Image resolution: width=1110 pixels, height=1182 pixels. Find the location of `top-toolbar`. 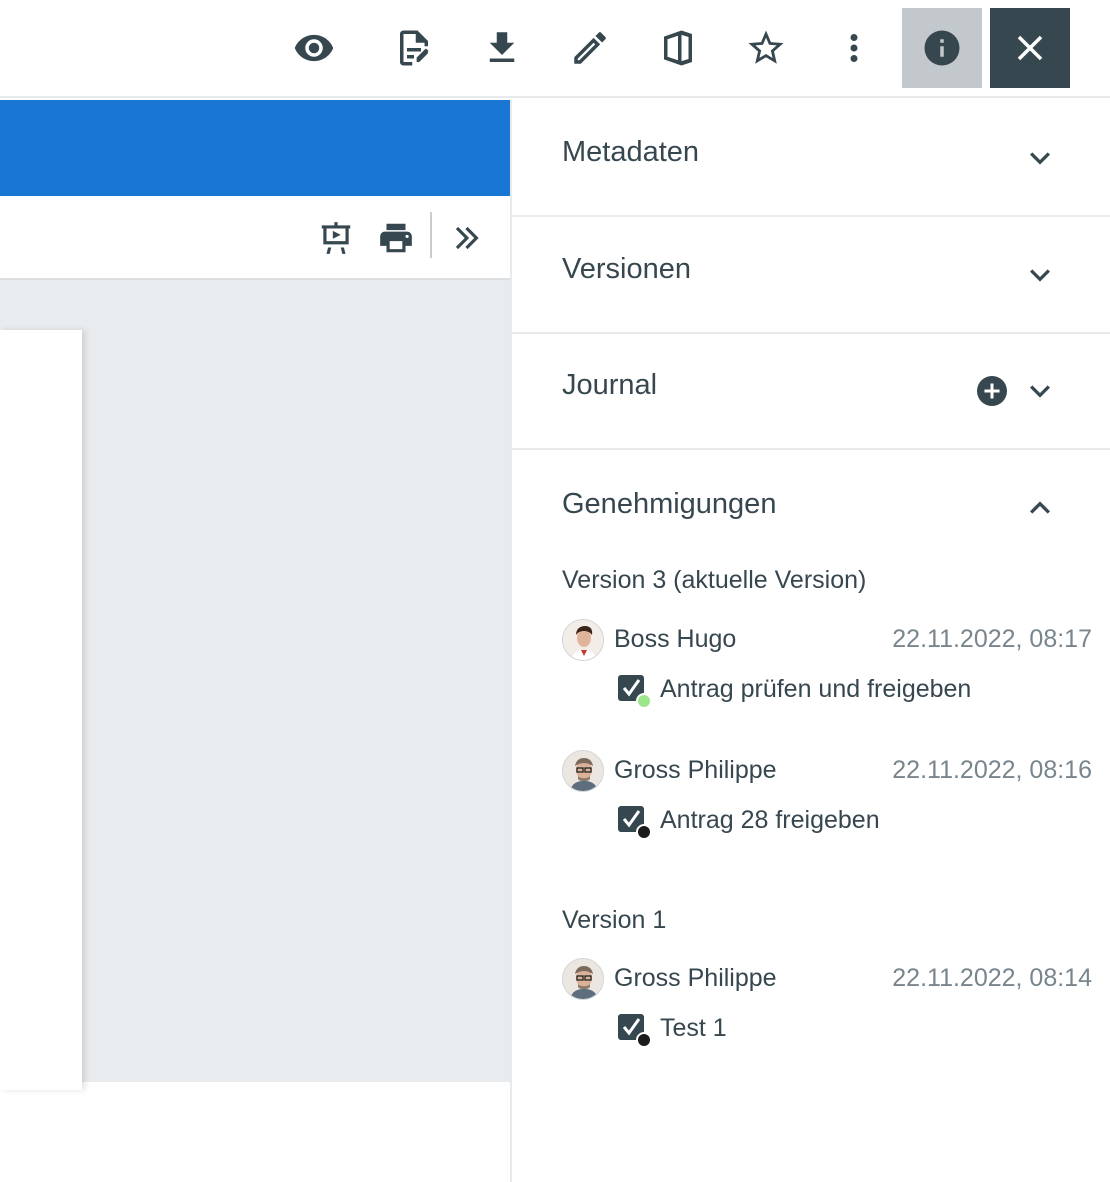

top-toolbar is located at coordinates (555, 49).